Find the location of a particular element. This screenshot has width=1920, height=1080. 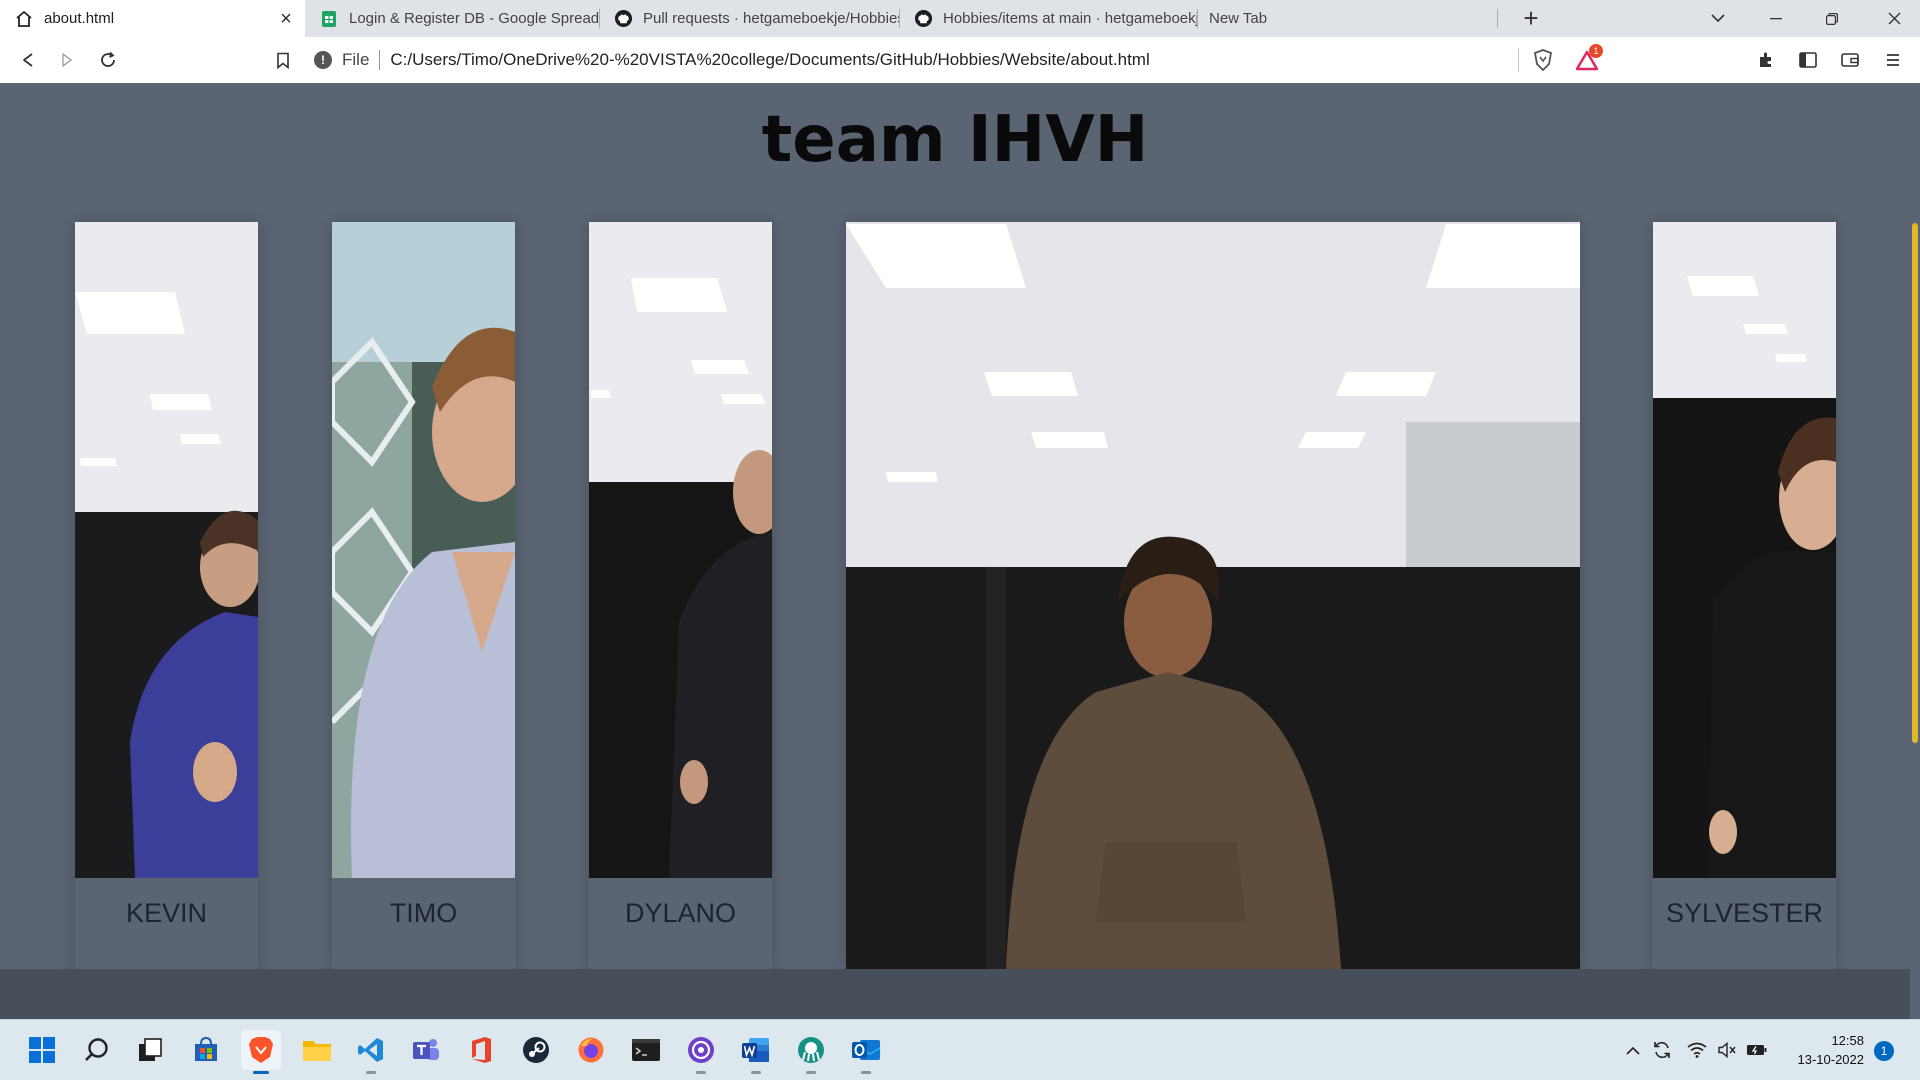

task-view-button is located at coordinates (150, 1050).